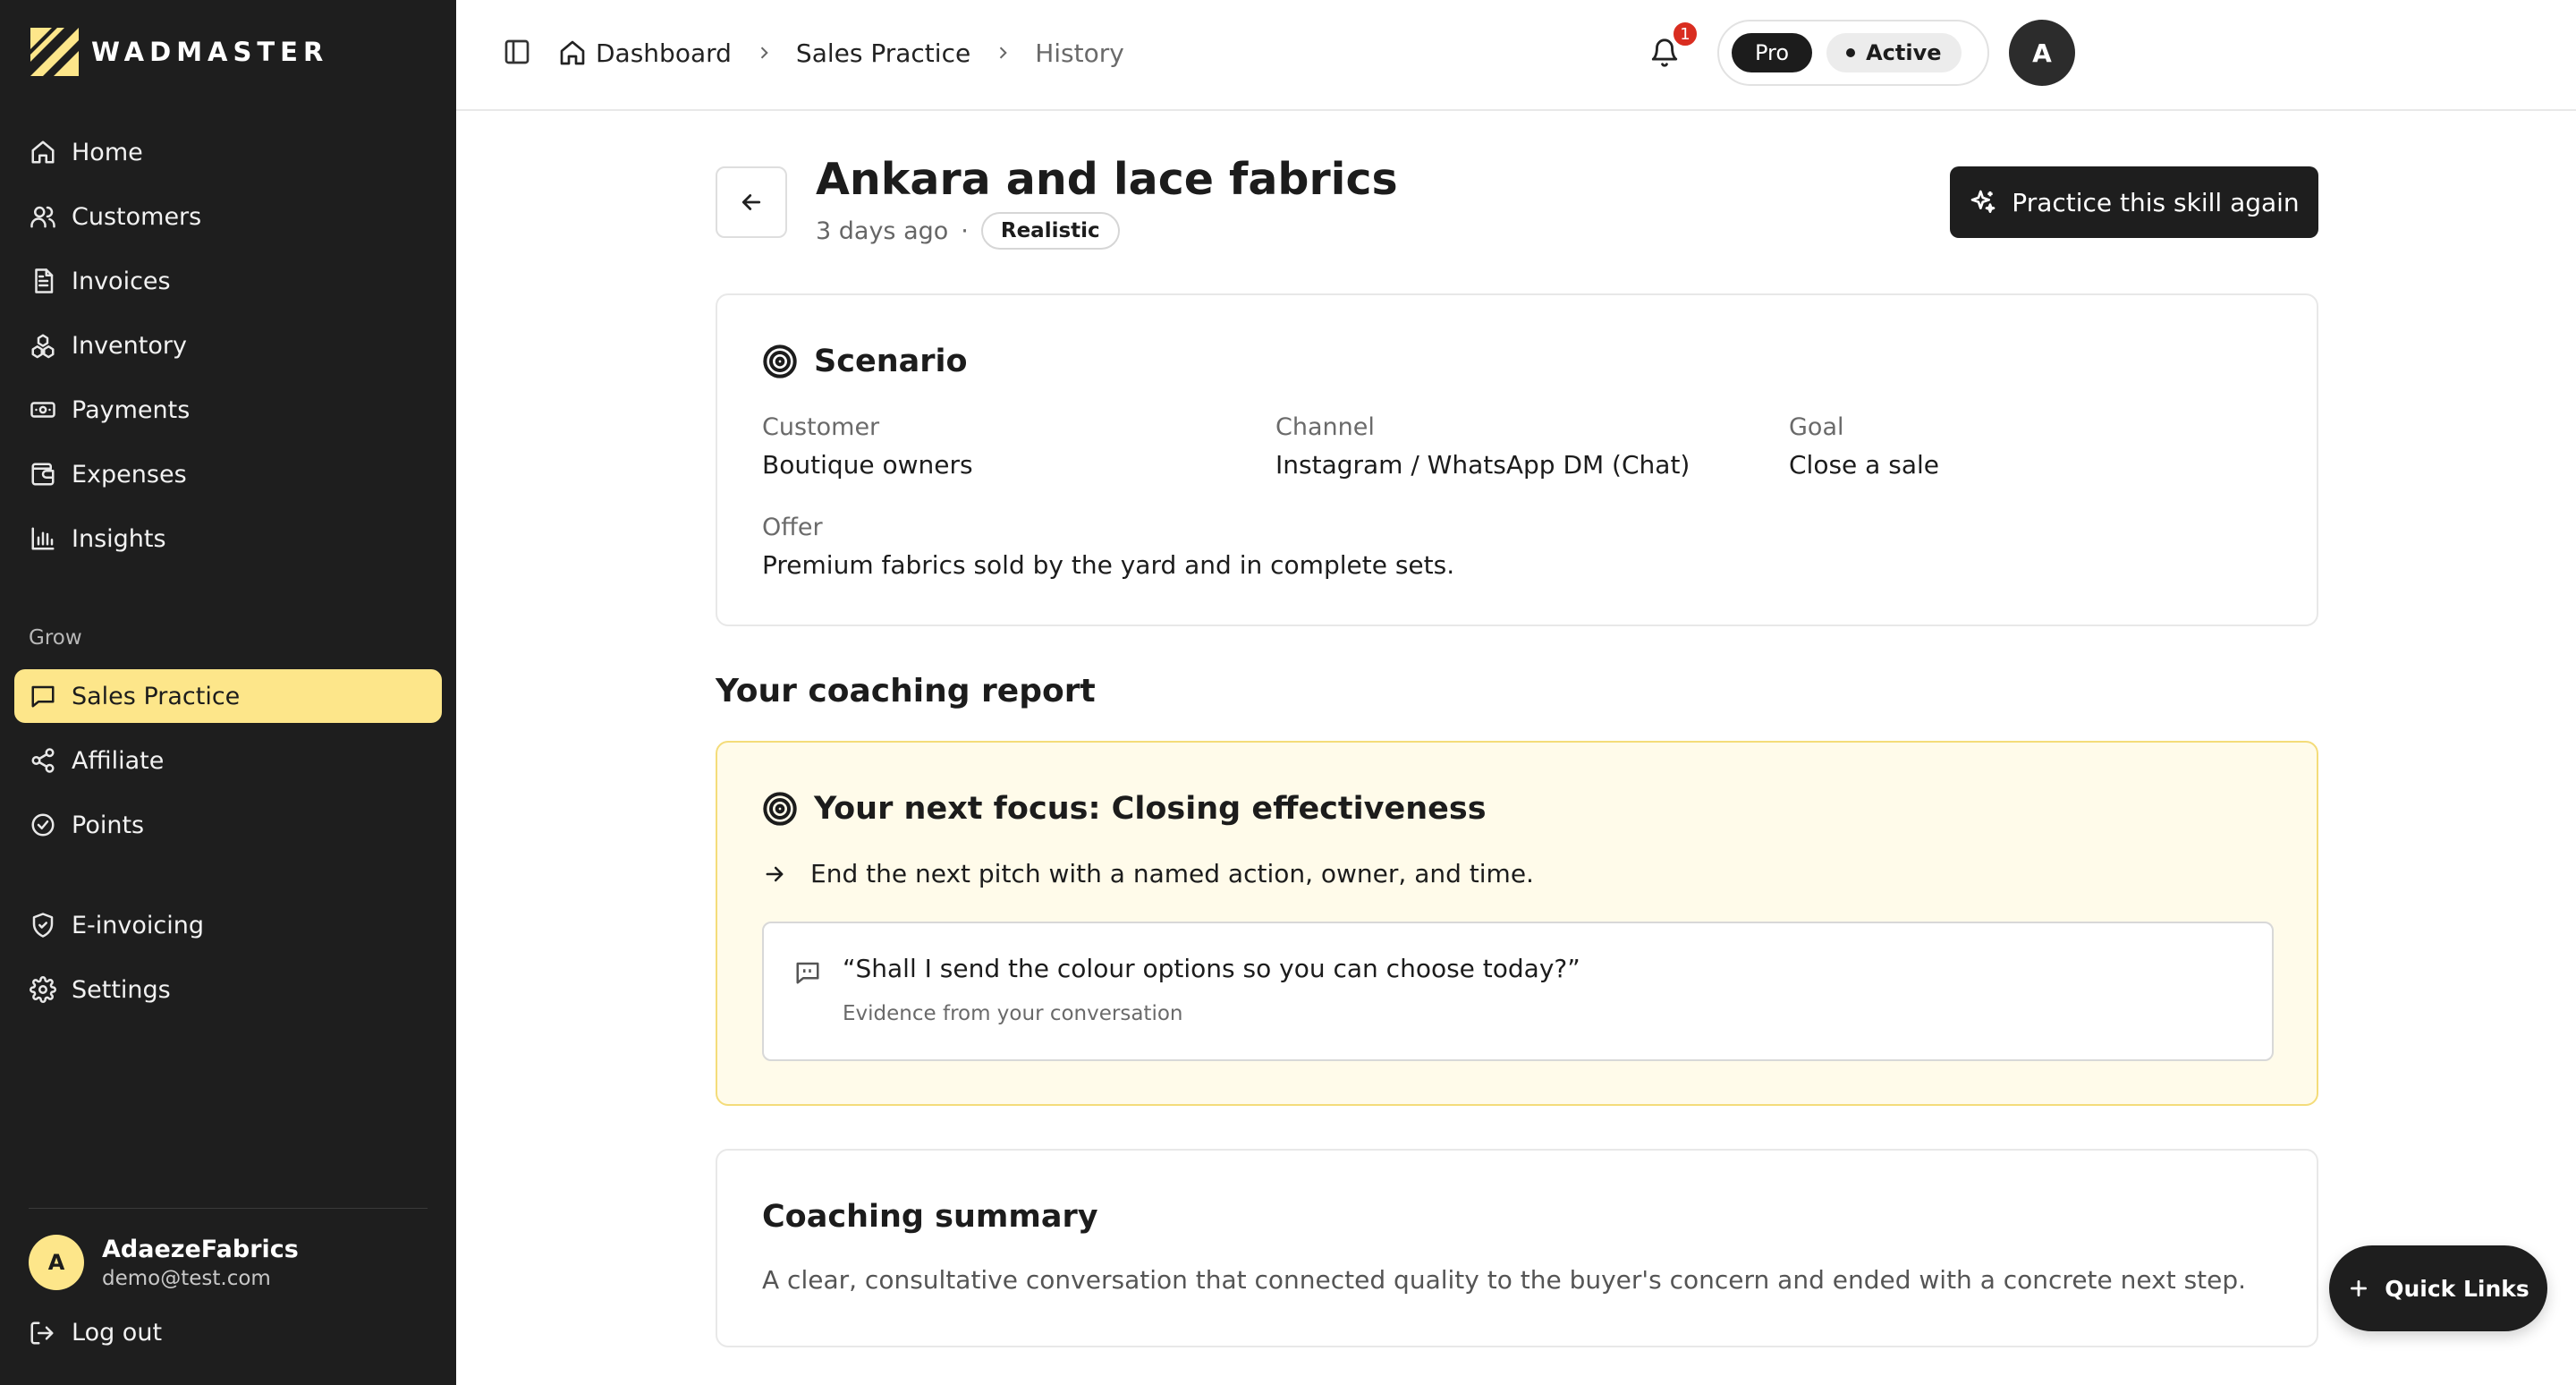  I want to click on goal-value: Close a sale, so click(1864, 465).